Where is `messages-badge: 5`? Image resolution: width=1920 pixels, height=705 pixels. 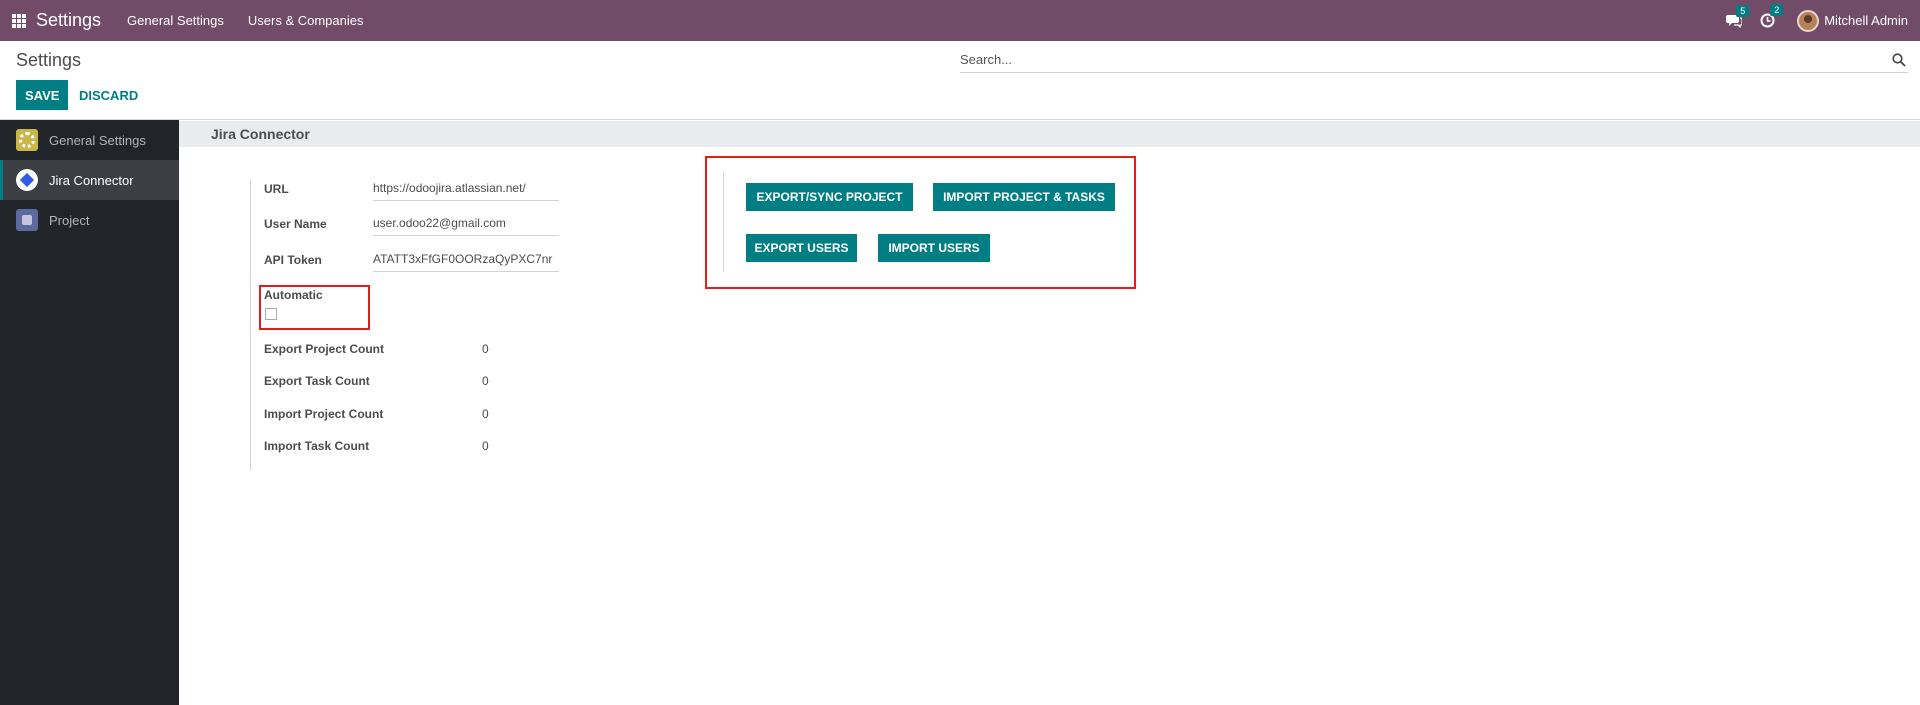
messages-badge: 5 is located at coordinates (1743, 10).